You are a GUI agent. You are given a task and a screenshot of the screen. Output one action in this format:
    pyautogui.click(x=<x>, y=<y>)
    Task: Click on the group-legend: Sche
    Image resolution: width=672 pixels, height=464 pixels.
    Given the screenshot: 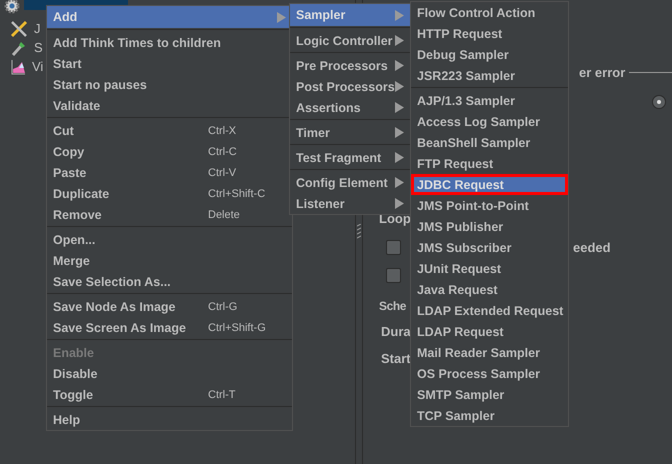 What is the action you would take?
    pyautogui.click(x=392, y=306)
    